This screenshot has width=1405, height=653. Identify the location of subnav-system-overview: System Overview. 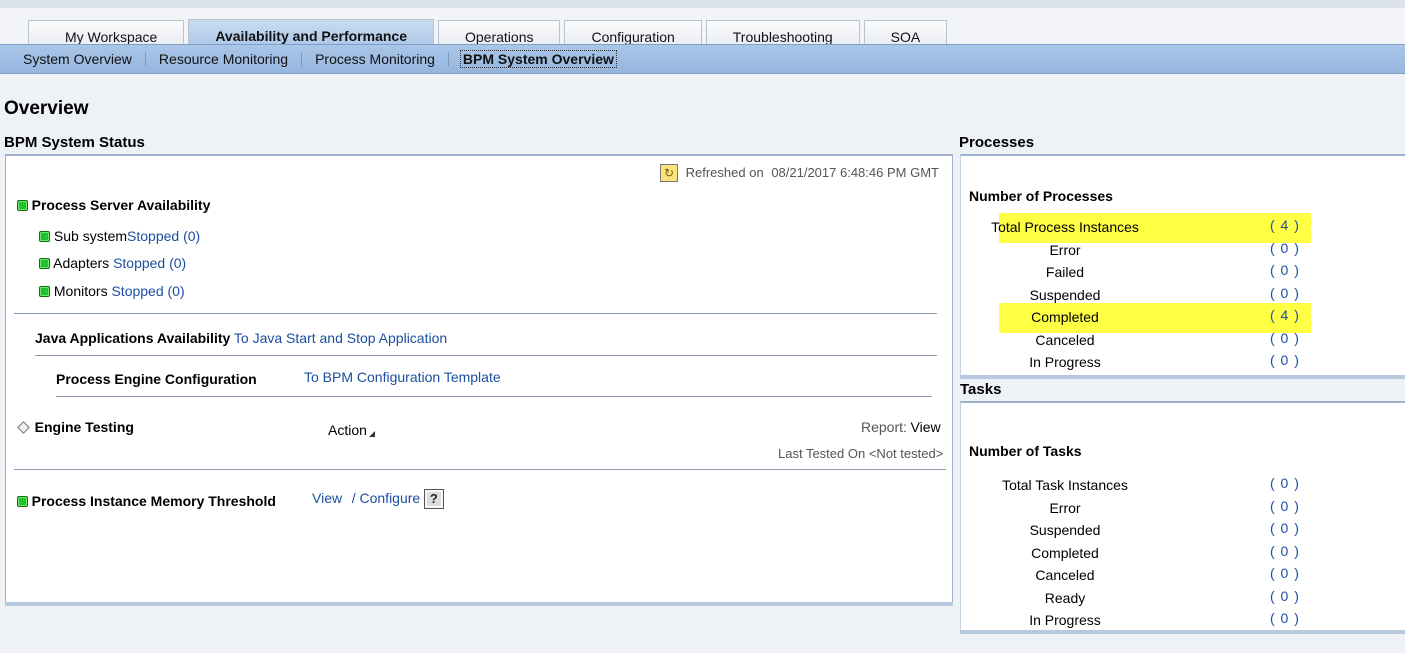
(77, 59).